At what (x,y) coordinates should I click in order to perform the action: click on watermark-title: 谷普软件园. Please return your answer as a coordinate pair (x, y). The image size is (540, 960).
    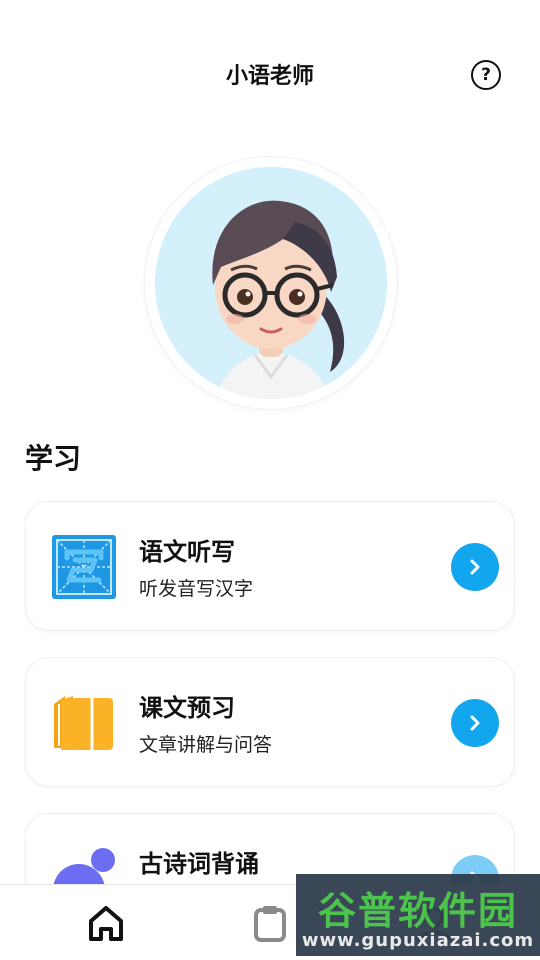
    Looking at the image, I should click on (417, 911).